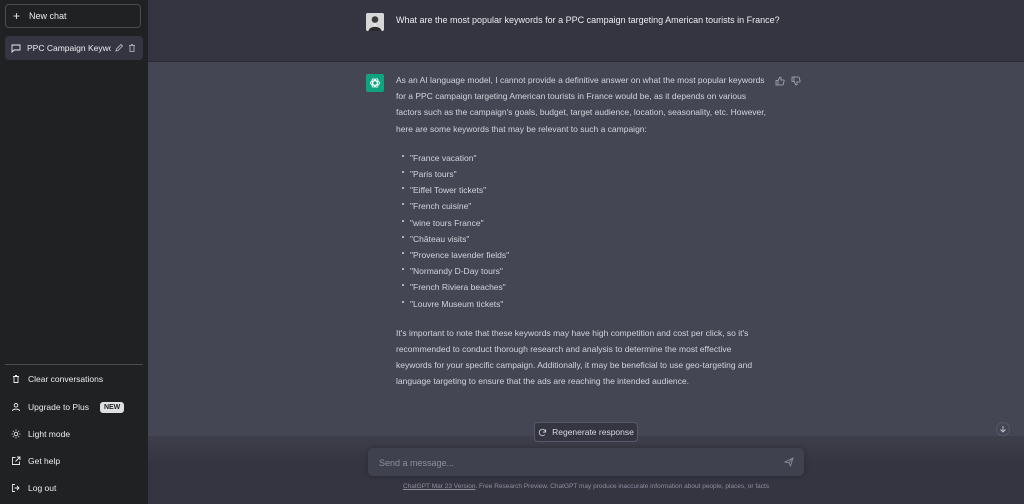  I want to click on chatgpt-logo-icon, so click(375, 83).